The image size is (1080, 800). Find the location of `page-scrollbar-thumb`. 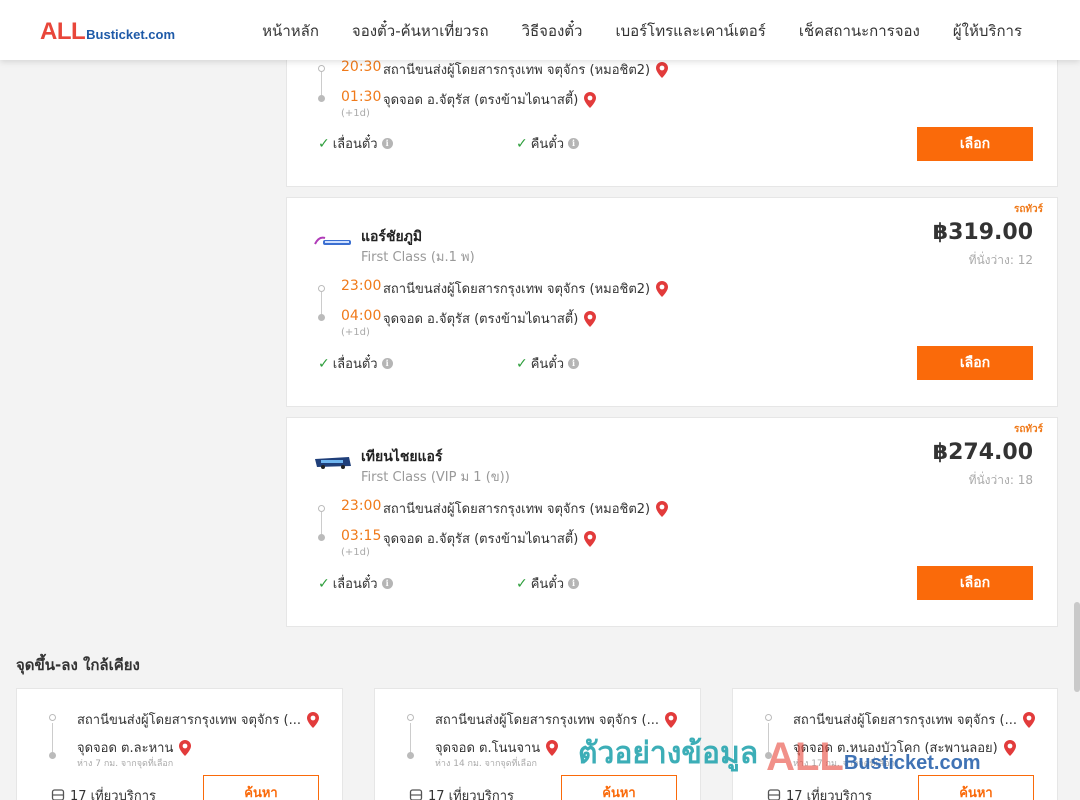

page-scrollbar-thumb is located at coordinates (1077, 647).